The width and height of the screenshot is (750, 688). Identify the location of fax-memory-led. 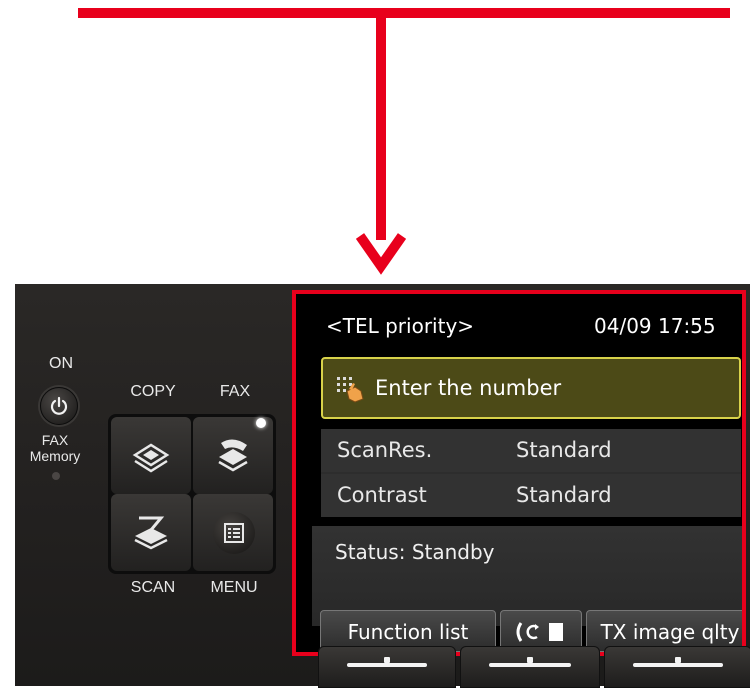
(56, 476).